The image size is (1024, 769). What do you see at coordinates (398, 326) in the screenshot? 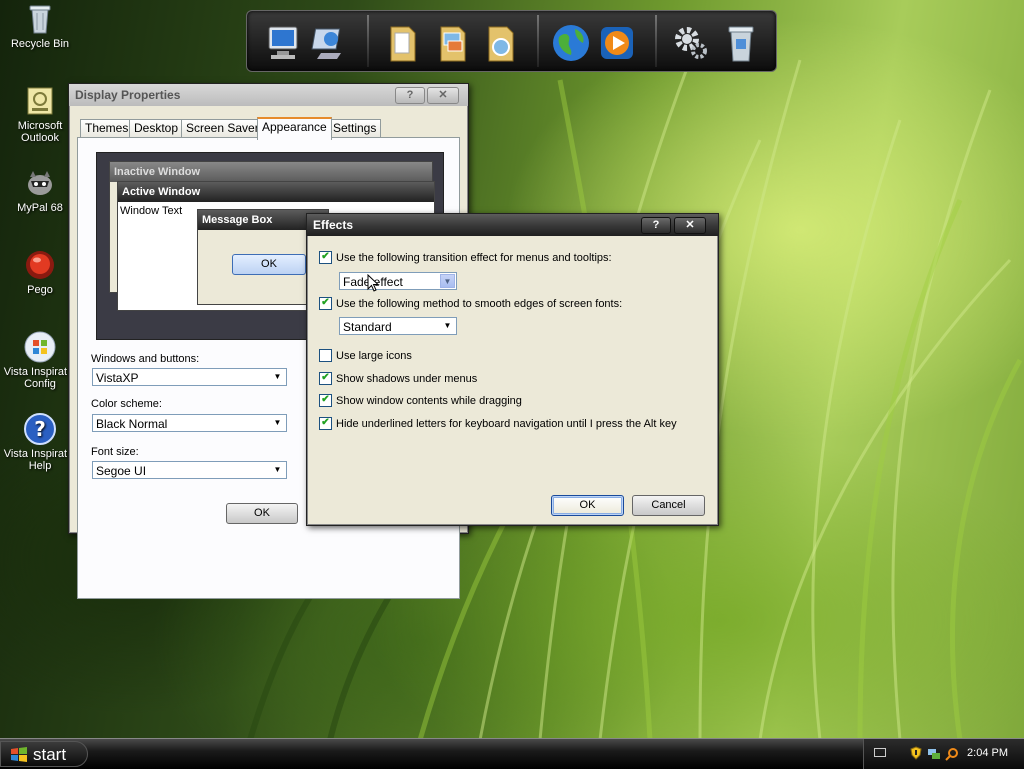
I see `smooth-edges-select: Standard ▼` at bounding box center [398, 326].